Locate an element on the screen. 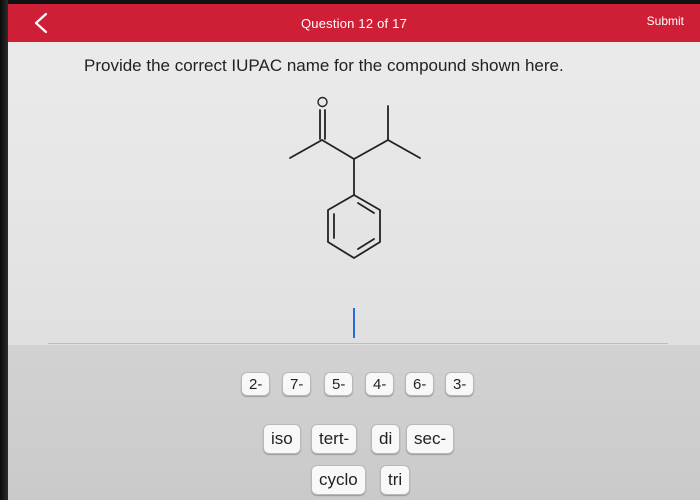 This screenshot has width=700, height=500. oxygen-atom is located at coordinates (322, 102).